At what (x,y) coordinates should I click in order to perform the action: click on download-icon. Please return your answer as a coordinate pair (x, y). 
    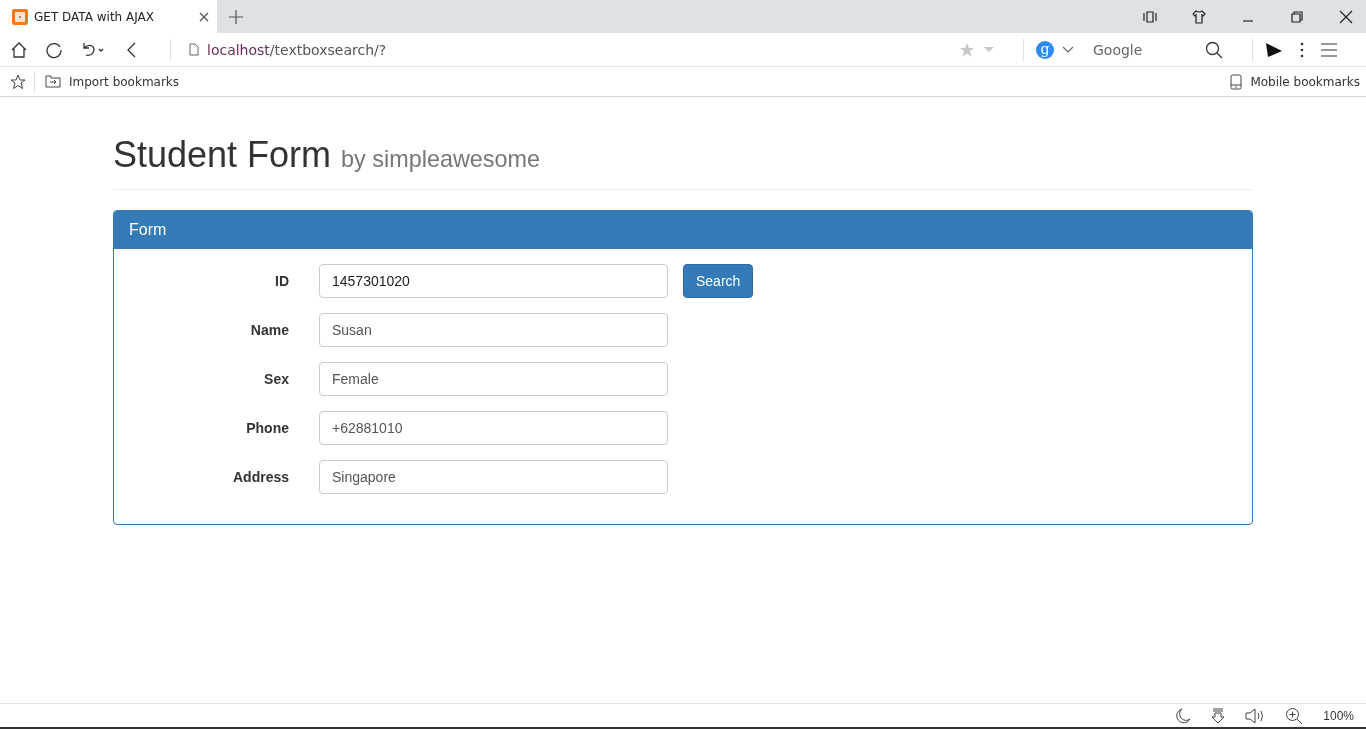
    Looking at the image, I should click on (1218, 715).